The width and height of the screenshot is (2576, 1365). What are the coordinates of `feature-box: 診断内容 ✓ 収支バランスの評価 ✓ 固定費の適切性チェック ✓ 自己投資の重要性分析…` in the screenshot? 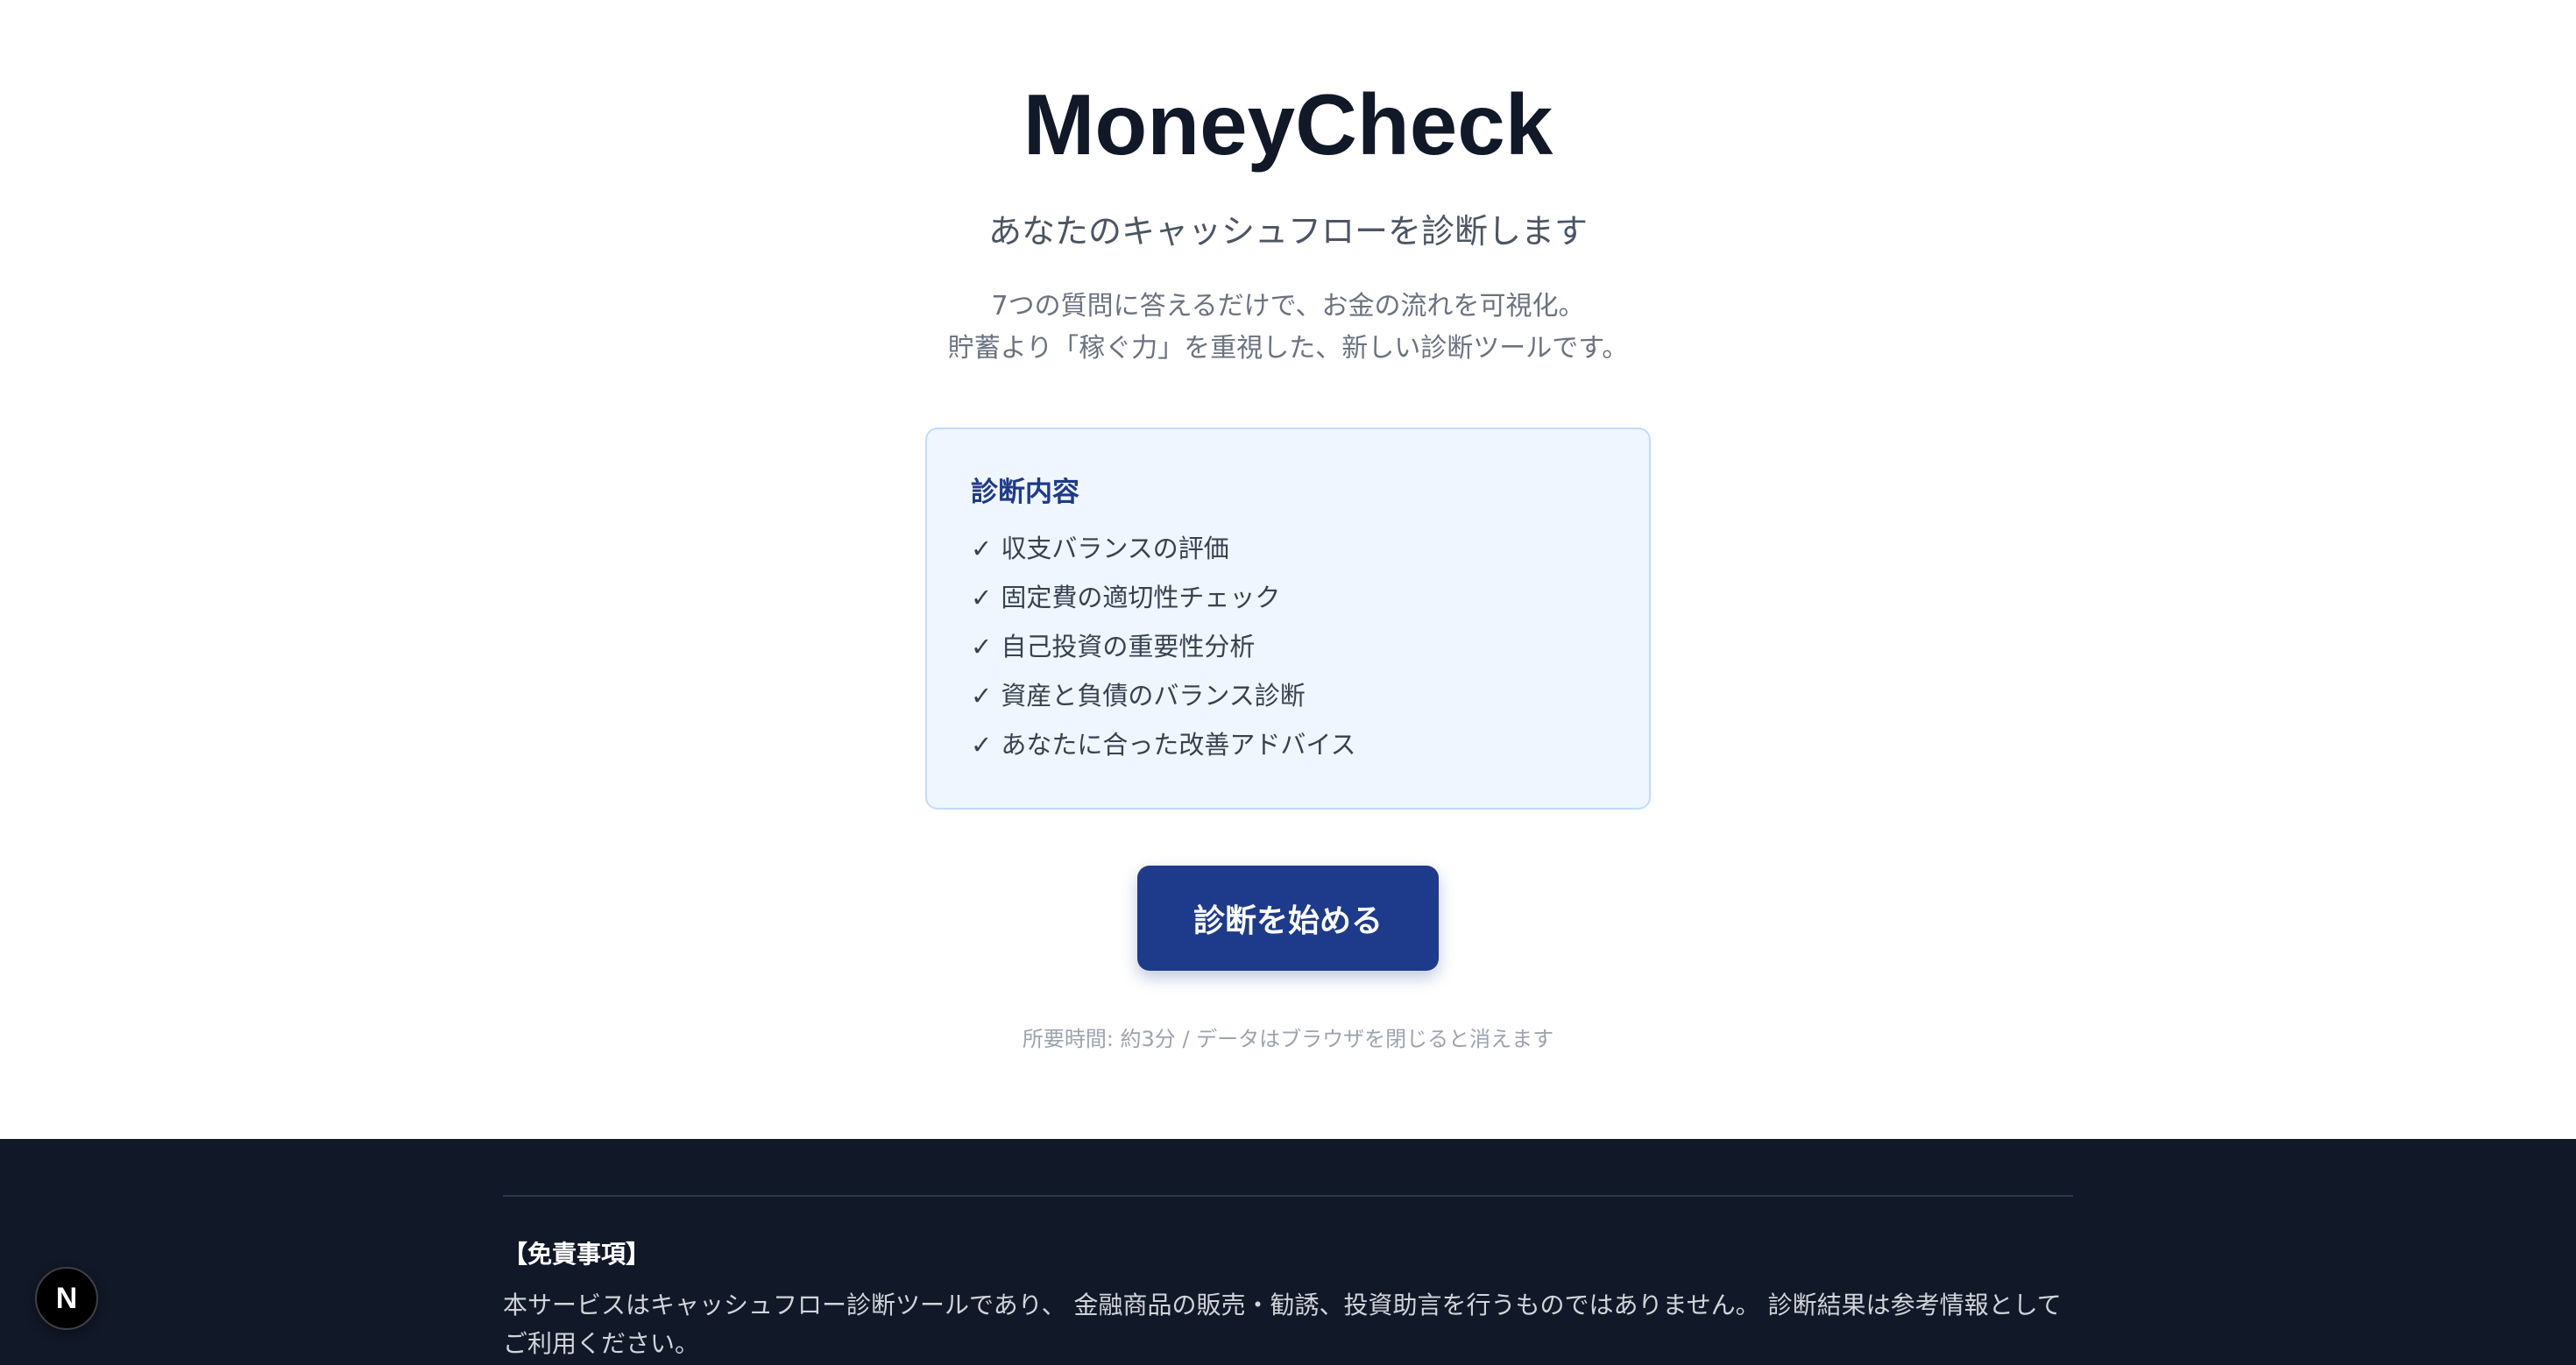 It's located at (1288, 619).